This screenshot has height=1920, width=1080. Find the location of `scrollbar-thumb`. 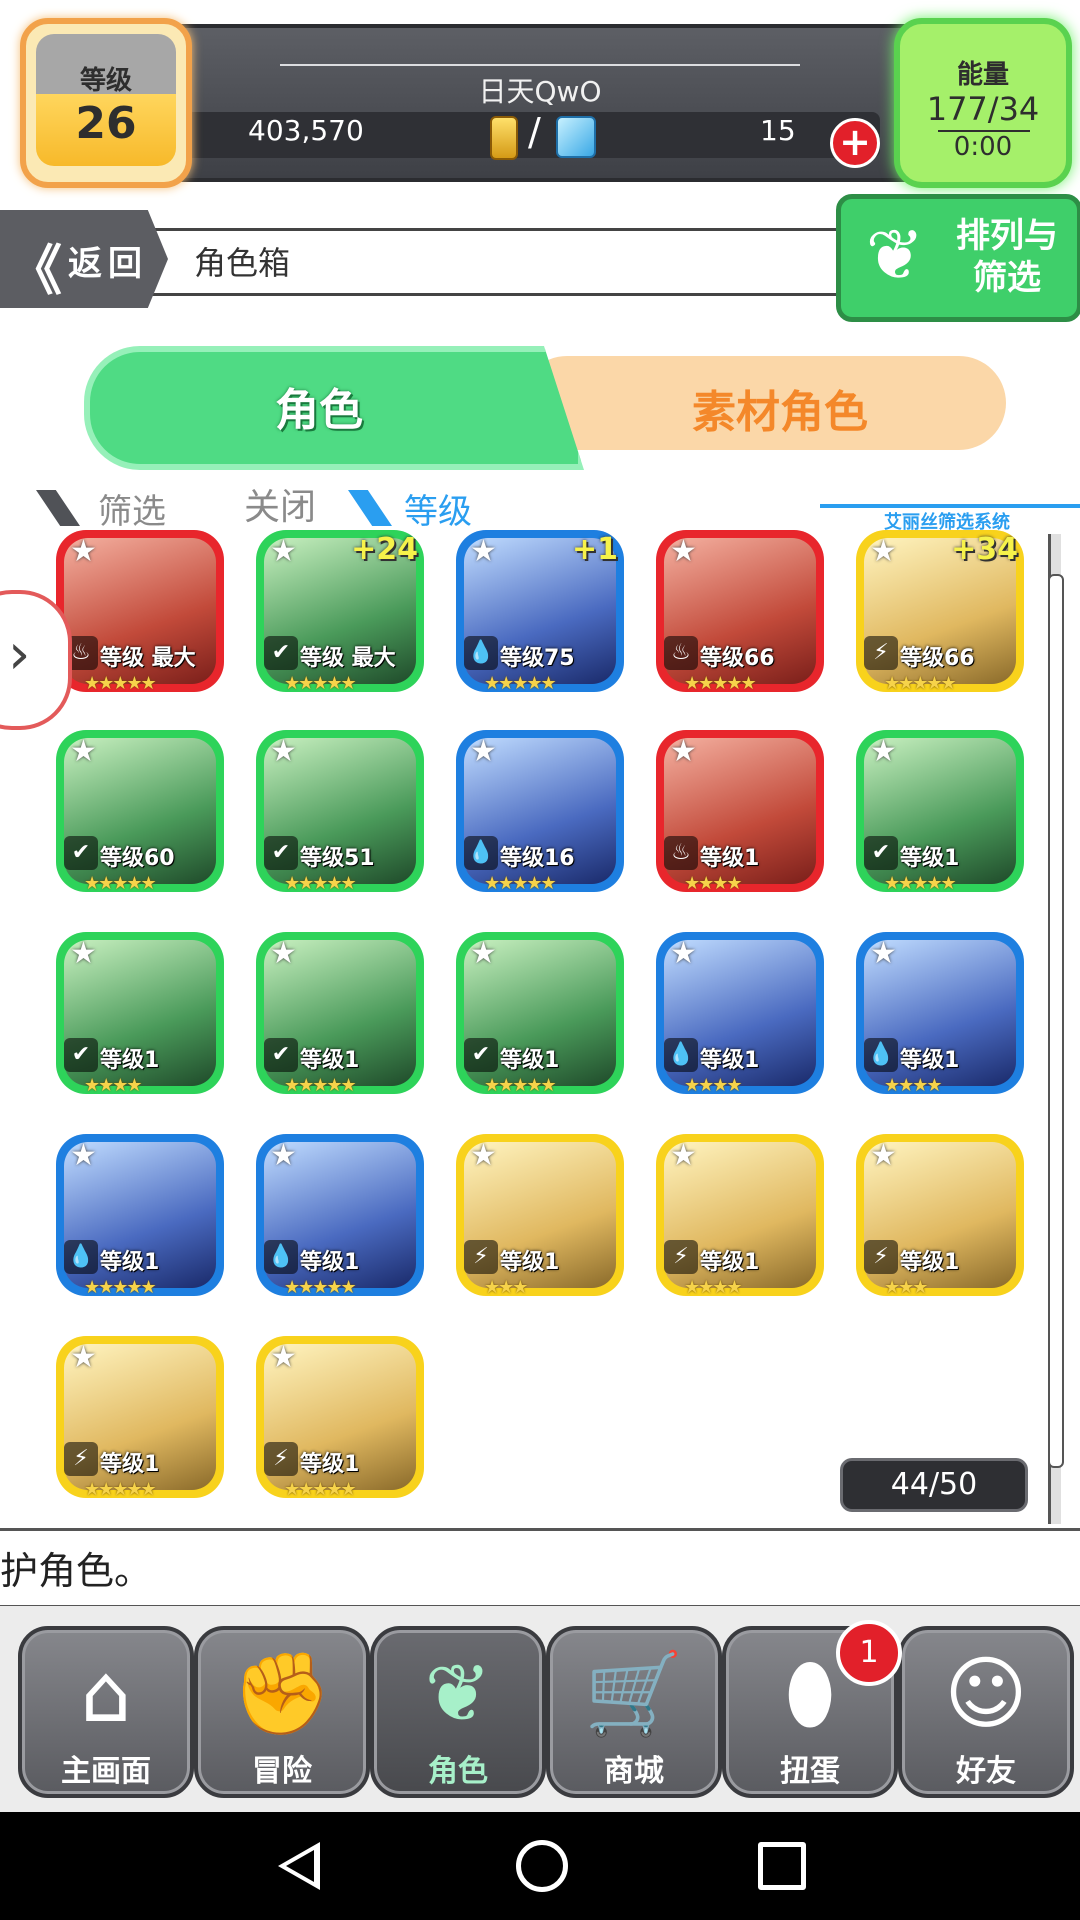

scrollbar-thumb is located at coordinates (1056, 1021).